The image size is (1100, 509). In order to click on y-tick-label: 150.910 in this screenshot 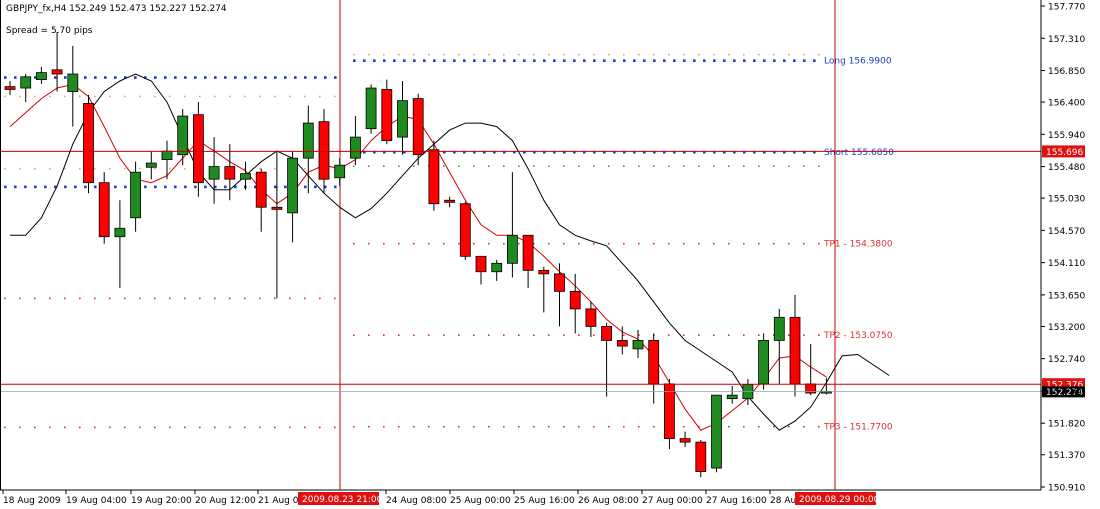, I will do `click(1066, 489)`.